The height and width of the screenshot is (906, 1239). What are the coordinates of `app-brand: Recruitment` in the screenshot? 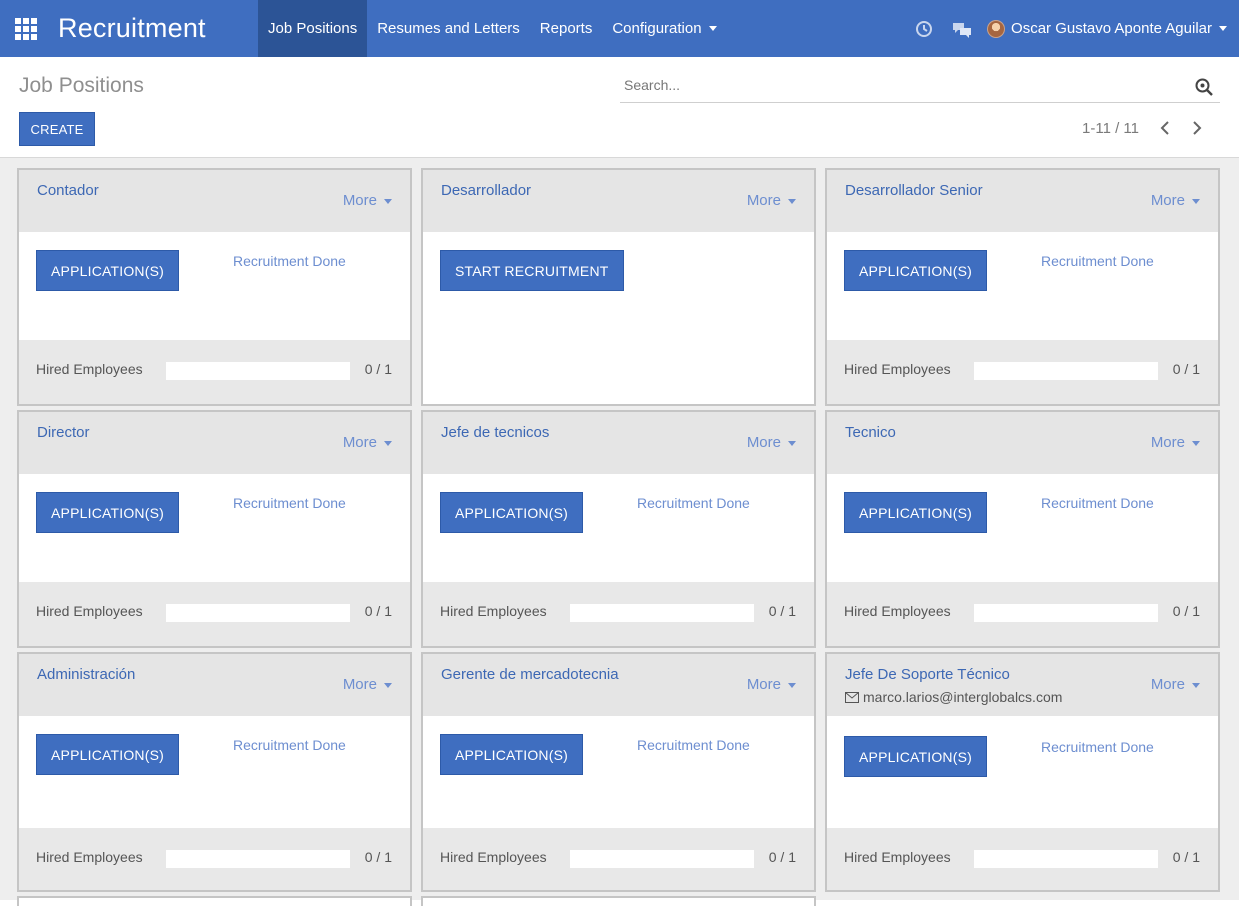 It's located at (132, 28).